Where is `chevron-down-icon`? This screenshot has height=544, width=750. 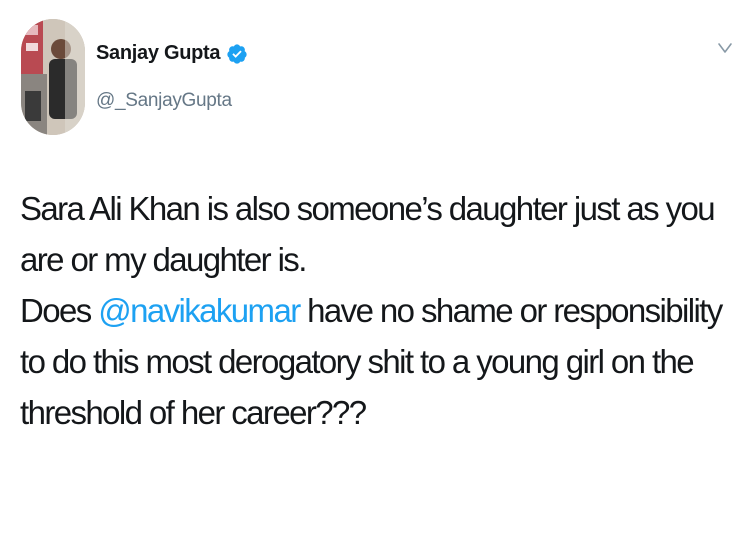 chevron-down-icon is located at coordinates (725, 48).